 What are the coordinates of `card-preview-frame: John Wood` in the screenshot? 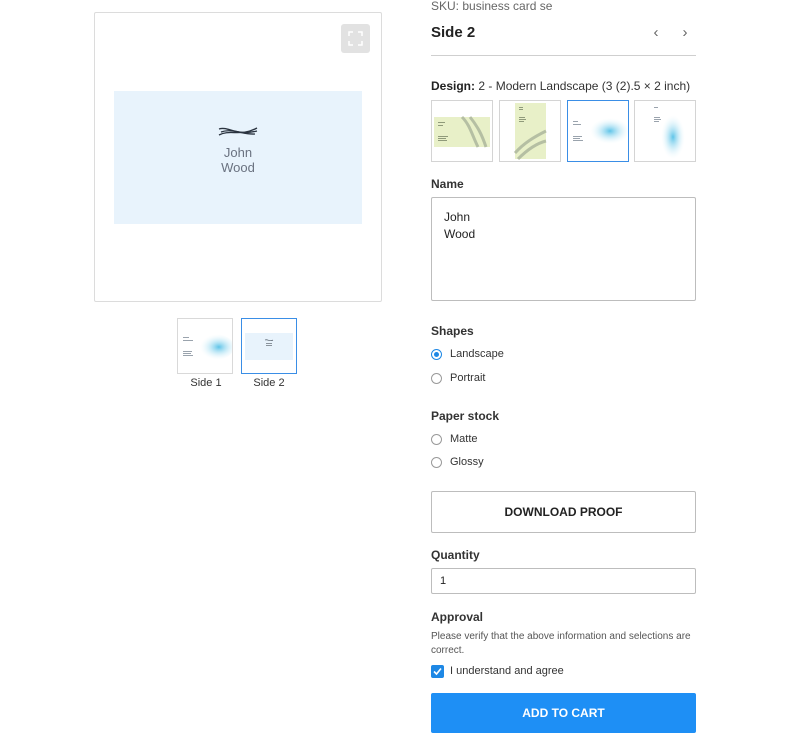 It's located at (238, 157).